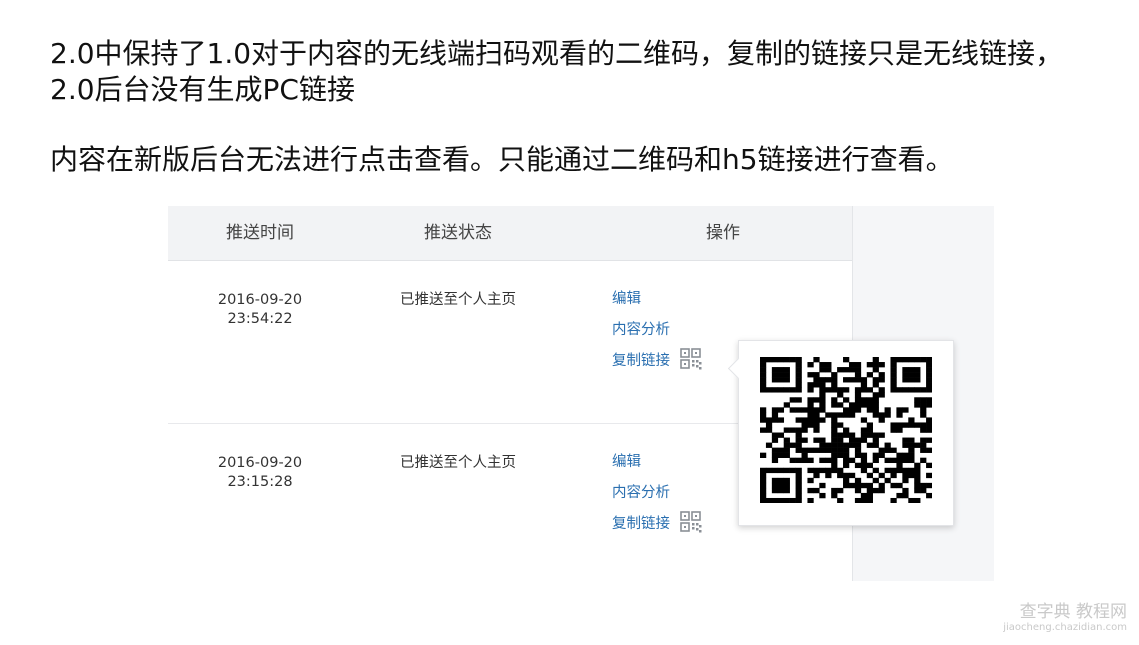  I want to click on description-paragraph-2: 内容在新版后台无法进行点击查看。只能通过二维码和h5链接进行查看。, so click(502, 159).